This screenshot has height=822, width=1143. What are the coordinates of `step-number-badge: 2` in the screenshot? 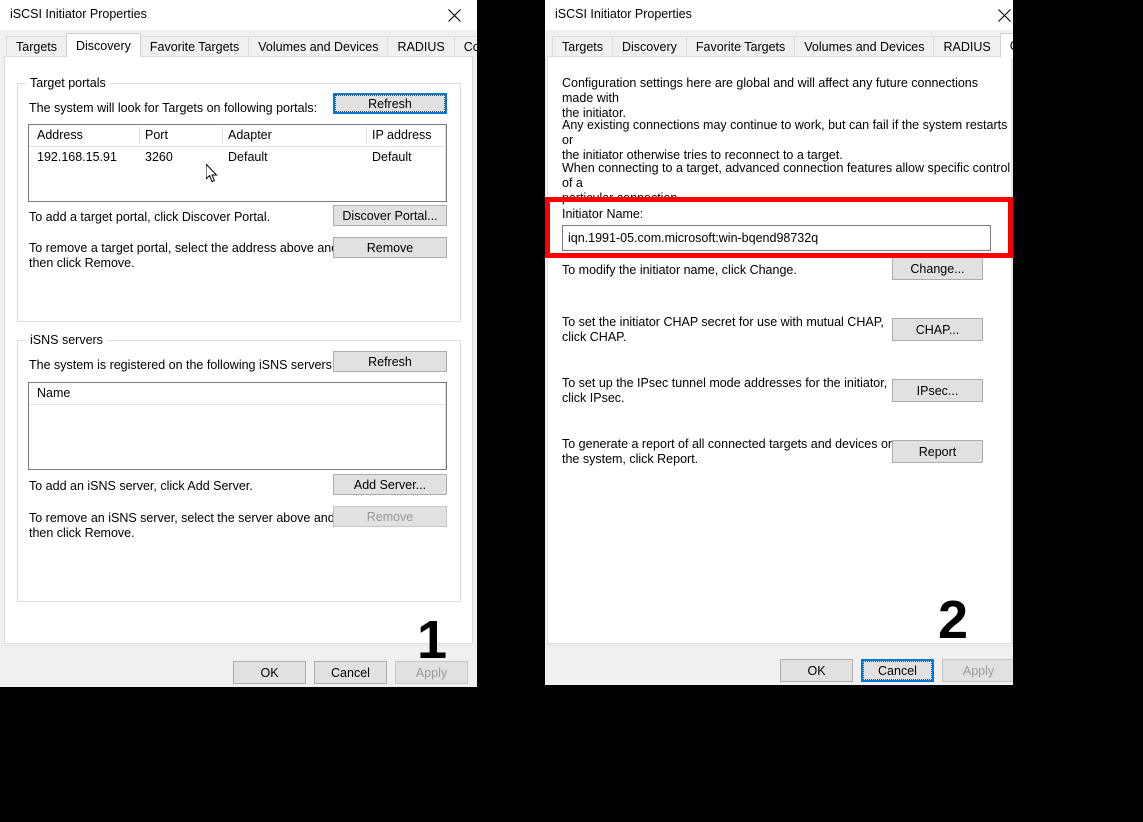 It's located at (953, 620).